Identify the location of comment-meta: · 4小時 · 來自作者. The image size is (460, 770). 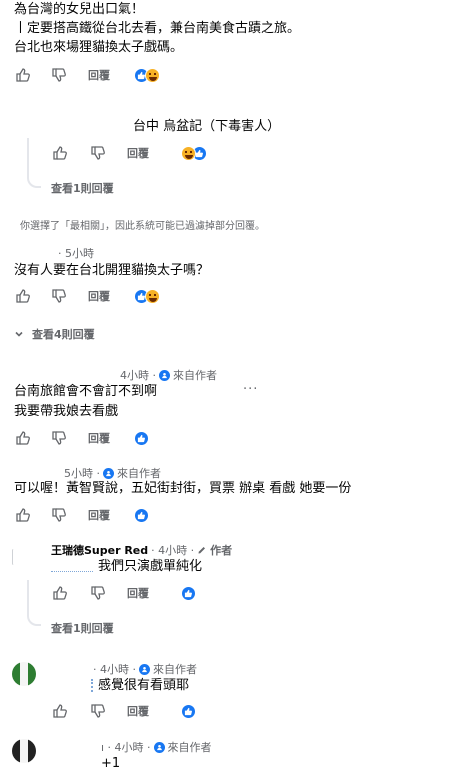
(145, 669).